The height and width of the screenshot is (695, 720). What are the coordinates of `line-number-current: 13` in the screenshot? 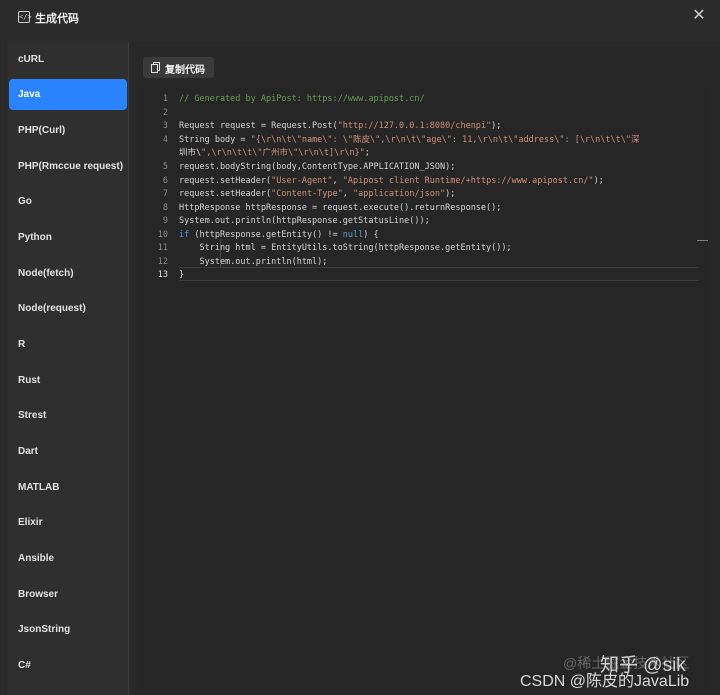 It's located at (162, 275).